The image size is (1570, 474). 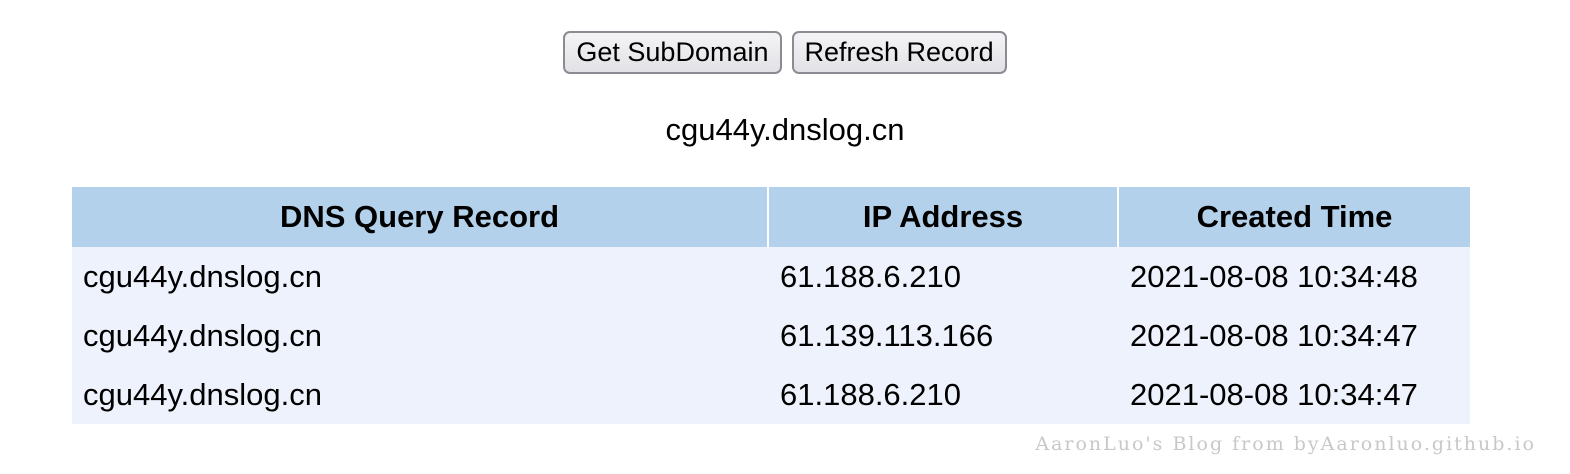 What do you see at coordinates (785, 52) in the screenshot?
I see `toolbar: Get SubDomain Refresh Record` at bounding box center [785, 52].